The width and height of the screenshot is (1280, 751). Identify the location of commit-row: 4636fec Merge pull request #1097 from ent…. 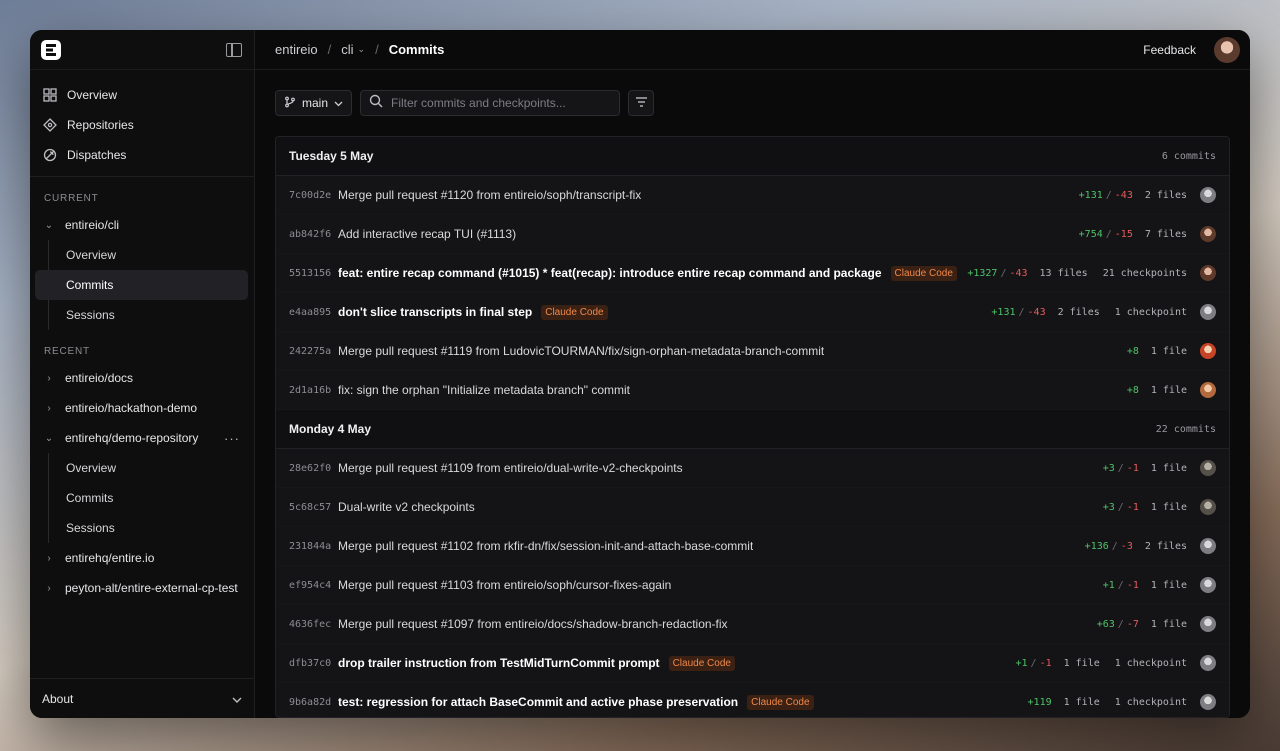
(752, 624).